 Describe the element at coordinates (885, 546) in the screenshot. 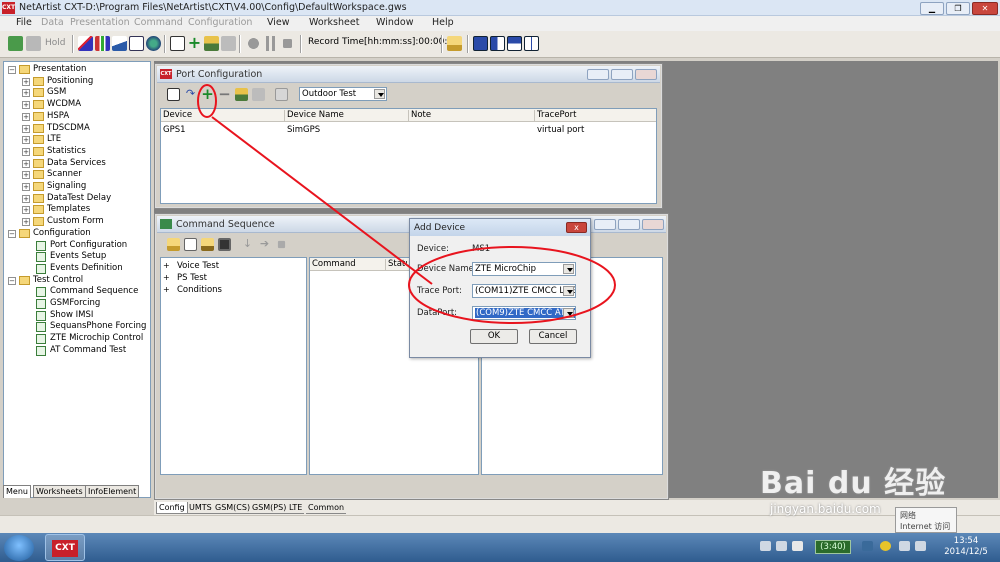

I see `security-icon` at that location.